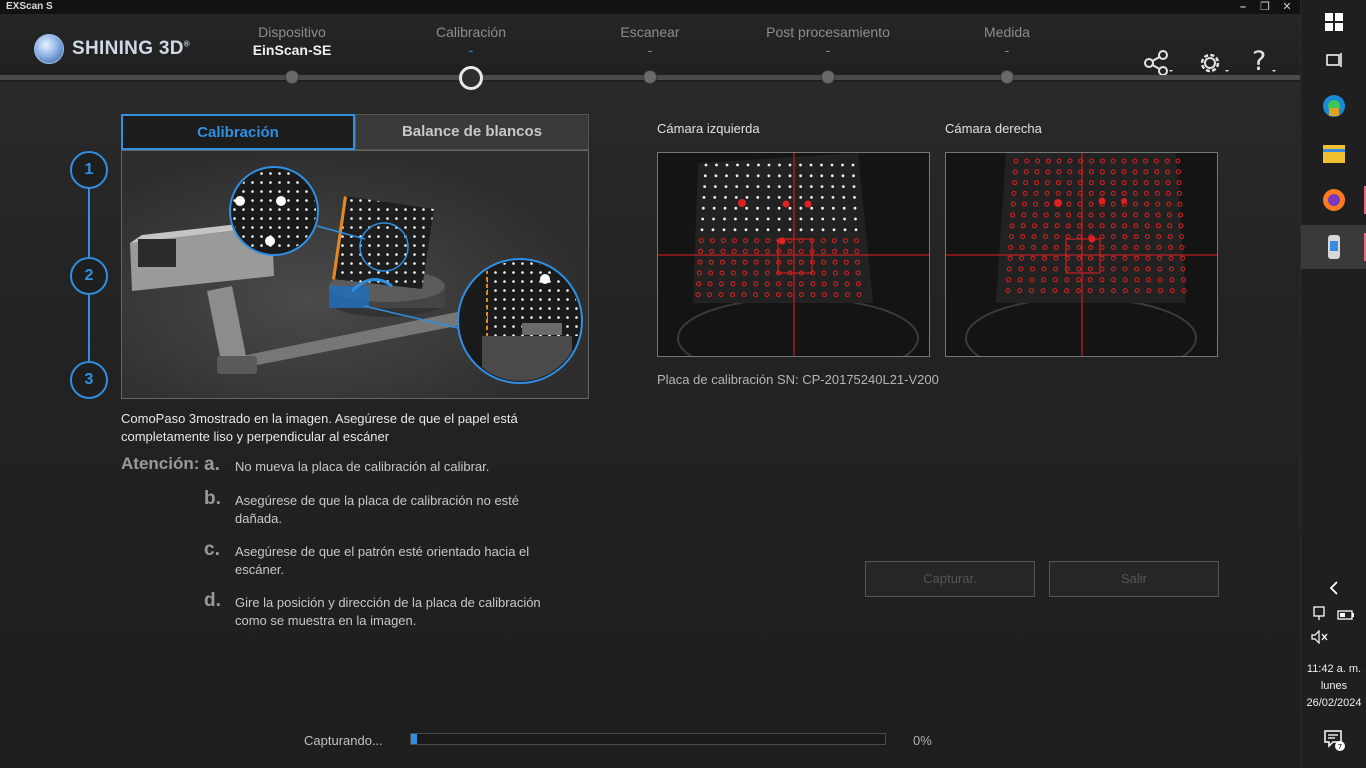 This screenshot has width=1366, height=768. What do you see at coordinates (212, 498) in the screenshot?
I see `note-letter-b: b.` at bounding box center [212, 498].